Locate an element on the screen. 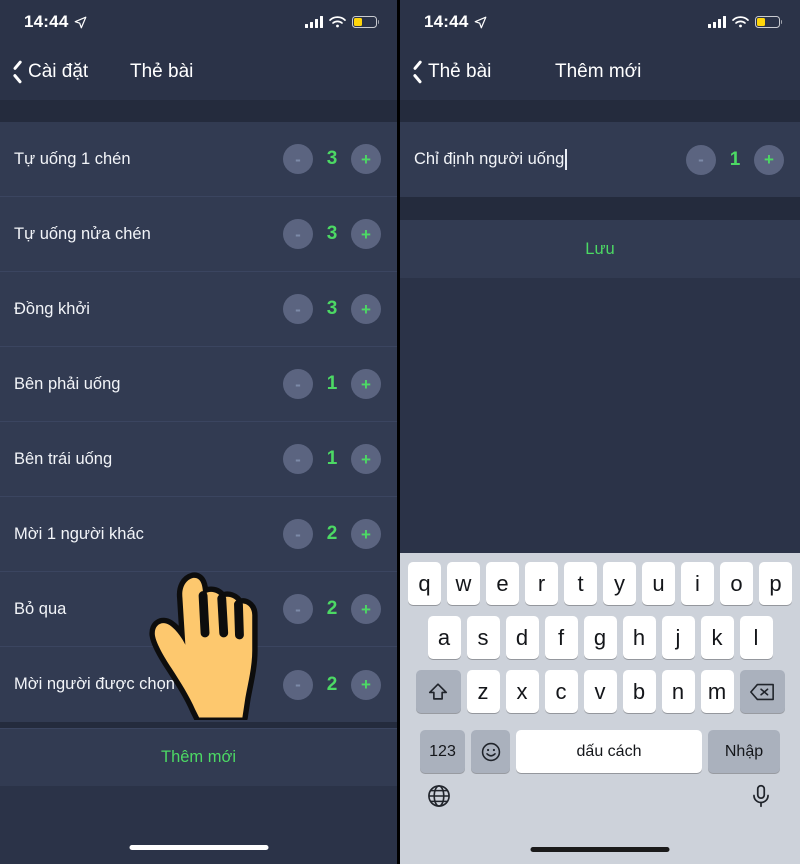  back-button-settings: Cài đặt is located at coordinates (50, 72).